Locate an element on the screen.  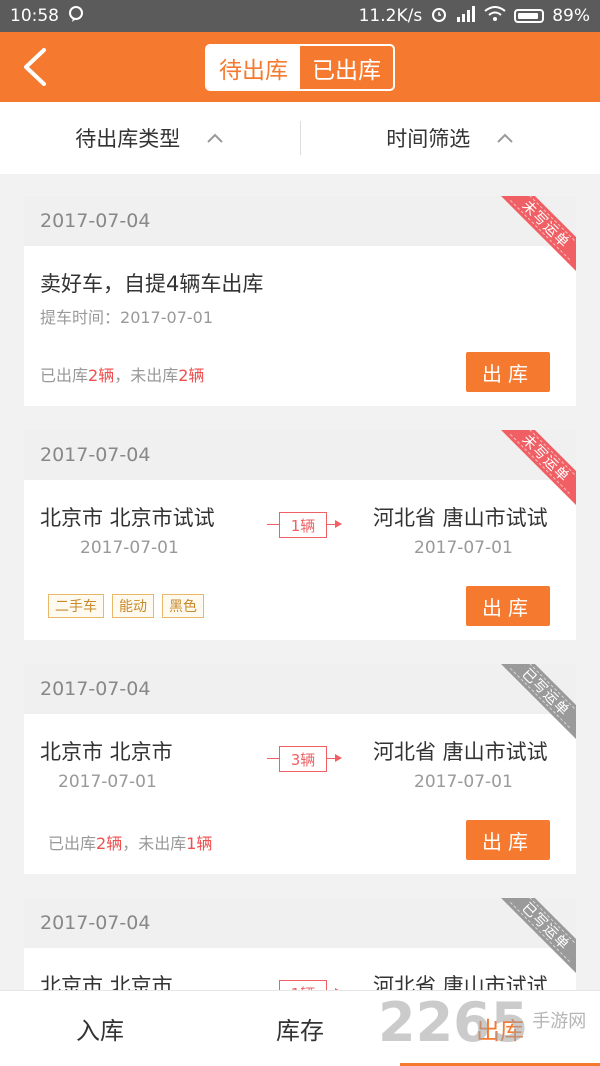
count-label: 1辆 is located at coordinates (303, 525).